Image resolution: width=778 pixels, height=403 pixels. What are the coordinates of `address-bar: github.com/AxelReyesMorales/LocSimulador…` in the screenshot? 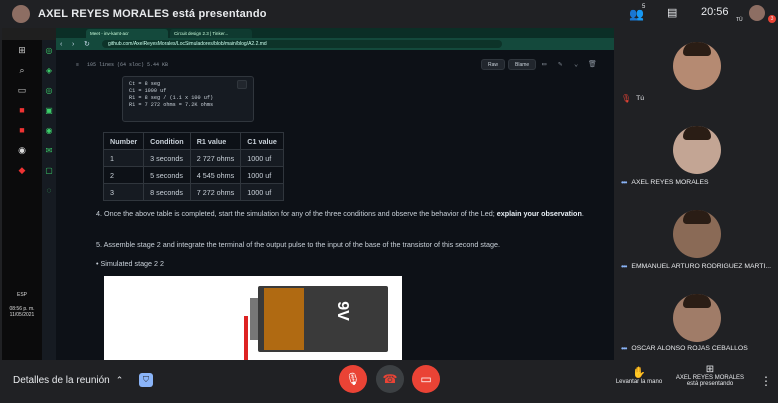 It's located at (302, 44).